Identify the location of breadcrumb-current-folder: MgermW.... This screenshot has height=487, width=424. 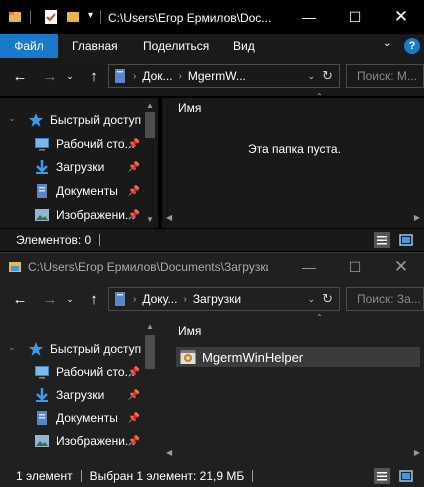
(217, 76).